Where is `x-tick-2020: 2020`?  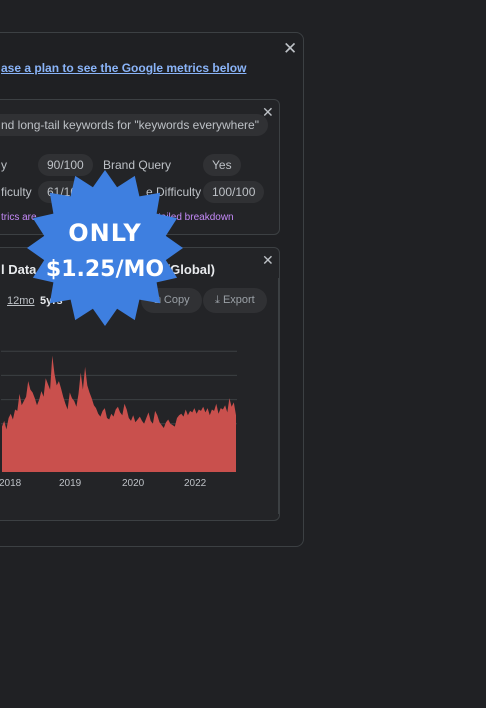
x-tick-2020: 2020 is located at coordinates (133, 483).